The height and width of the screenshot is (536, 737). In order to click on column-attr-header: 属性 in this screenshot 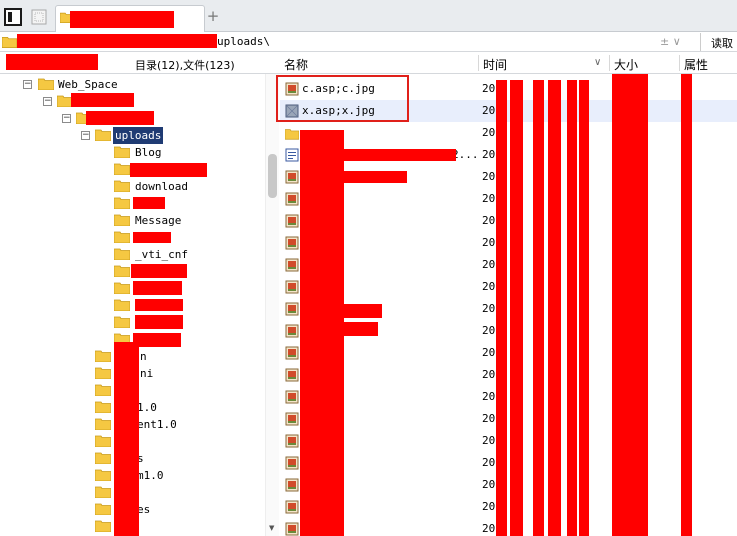, I will do `click(696, 64)`.